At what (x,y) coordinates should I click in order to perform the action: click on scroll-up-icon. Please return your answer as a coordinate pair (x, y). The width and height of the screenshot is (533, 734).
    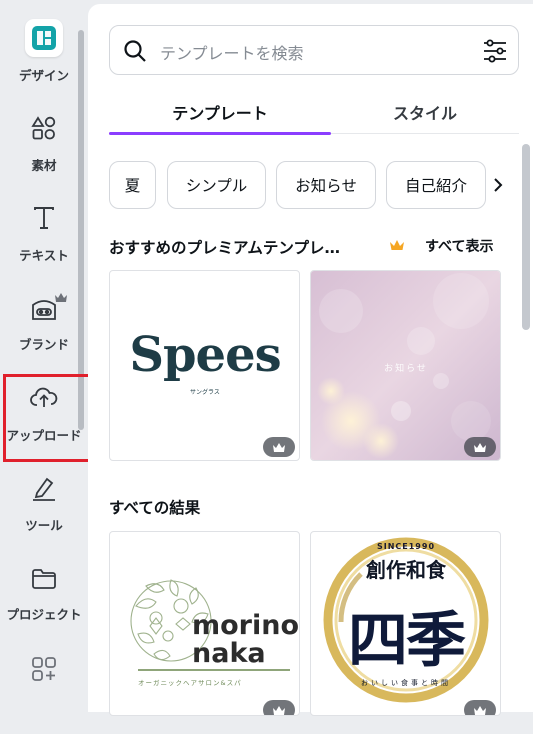
    Looking at the image, I should click on (526, 143).